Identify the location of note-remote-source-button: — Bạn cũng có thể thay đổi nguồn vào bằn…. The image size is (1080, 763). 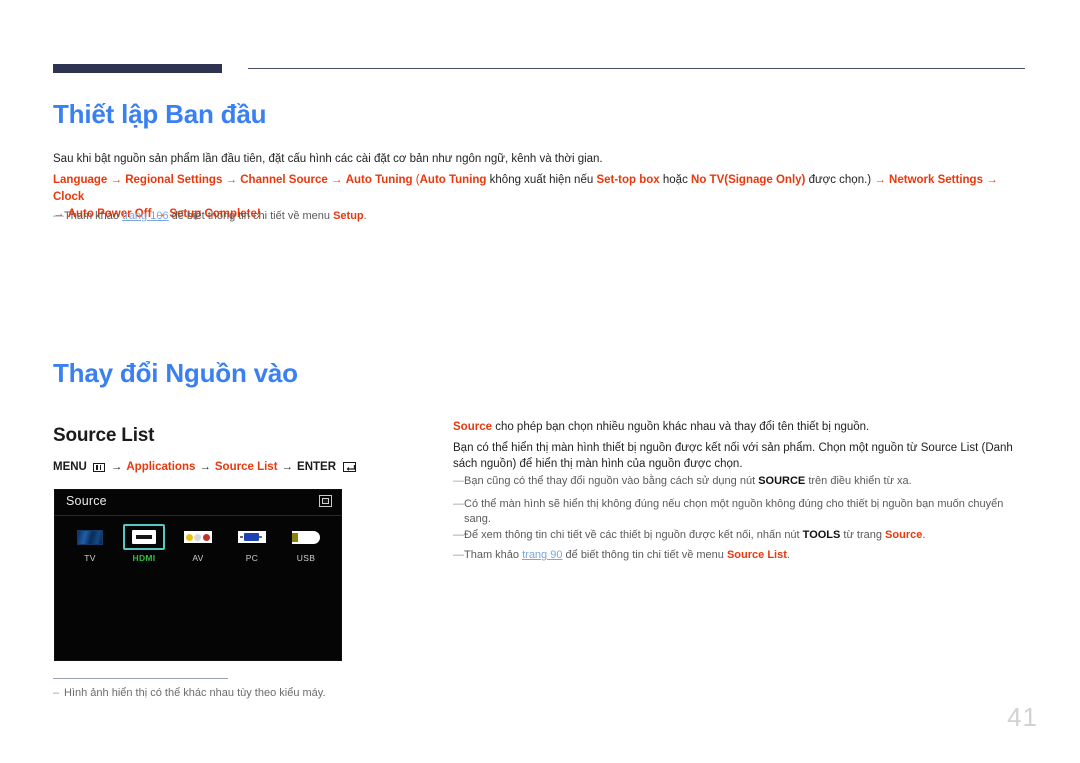
(740, 481).